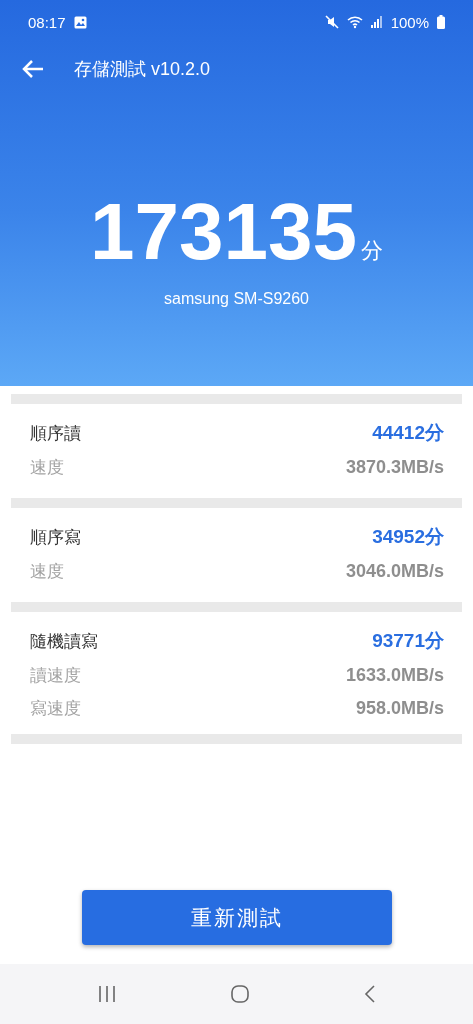 The image size is (473, 1024). I want to click on back-nav-icon, so click(369, 994).